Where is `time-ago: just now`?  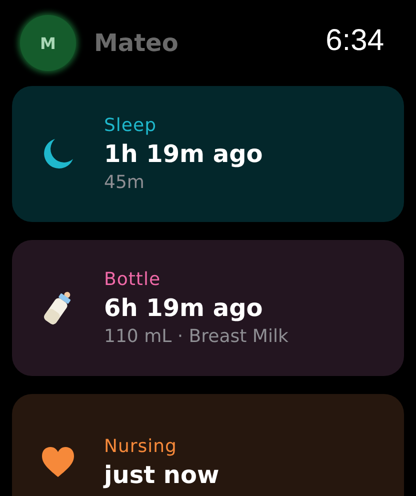 time-ago: just now is located at coordinates (162, 474).